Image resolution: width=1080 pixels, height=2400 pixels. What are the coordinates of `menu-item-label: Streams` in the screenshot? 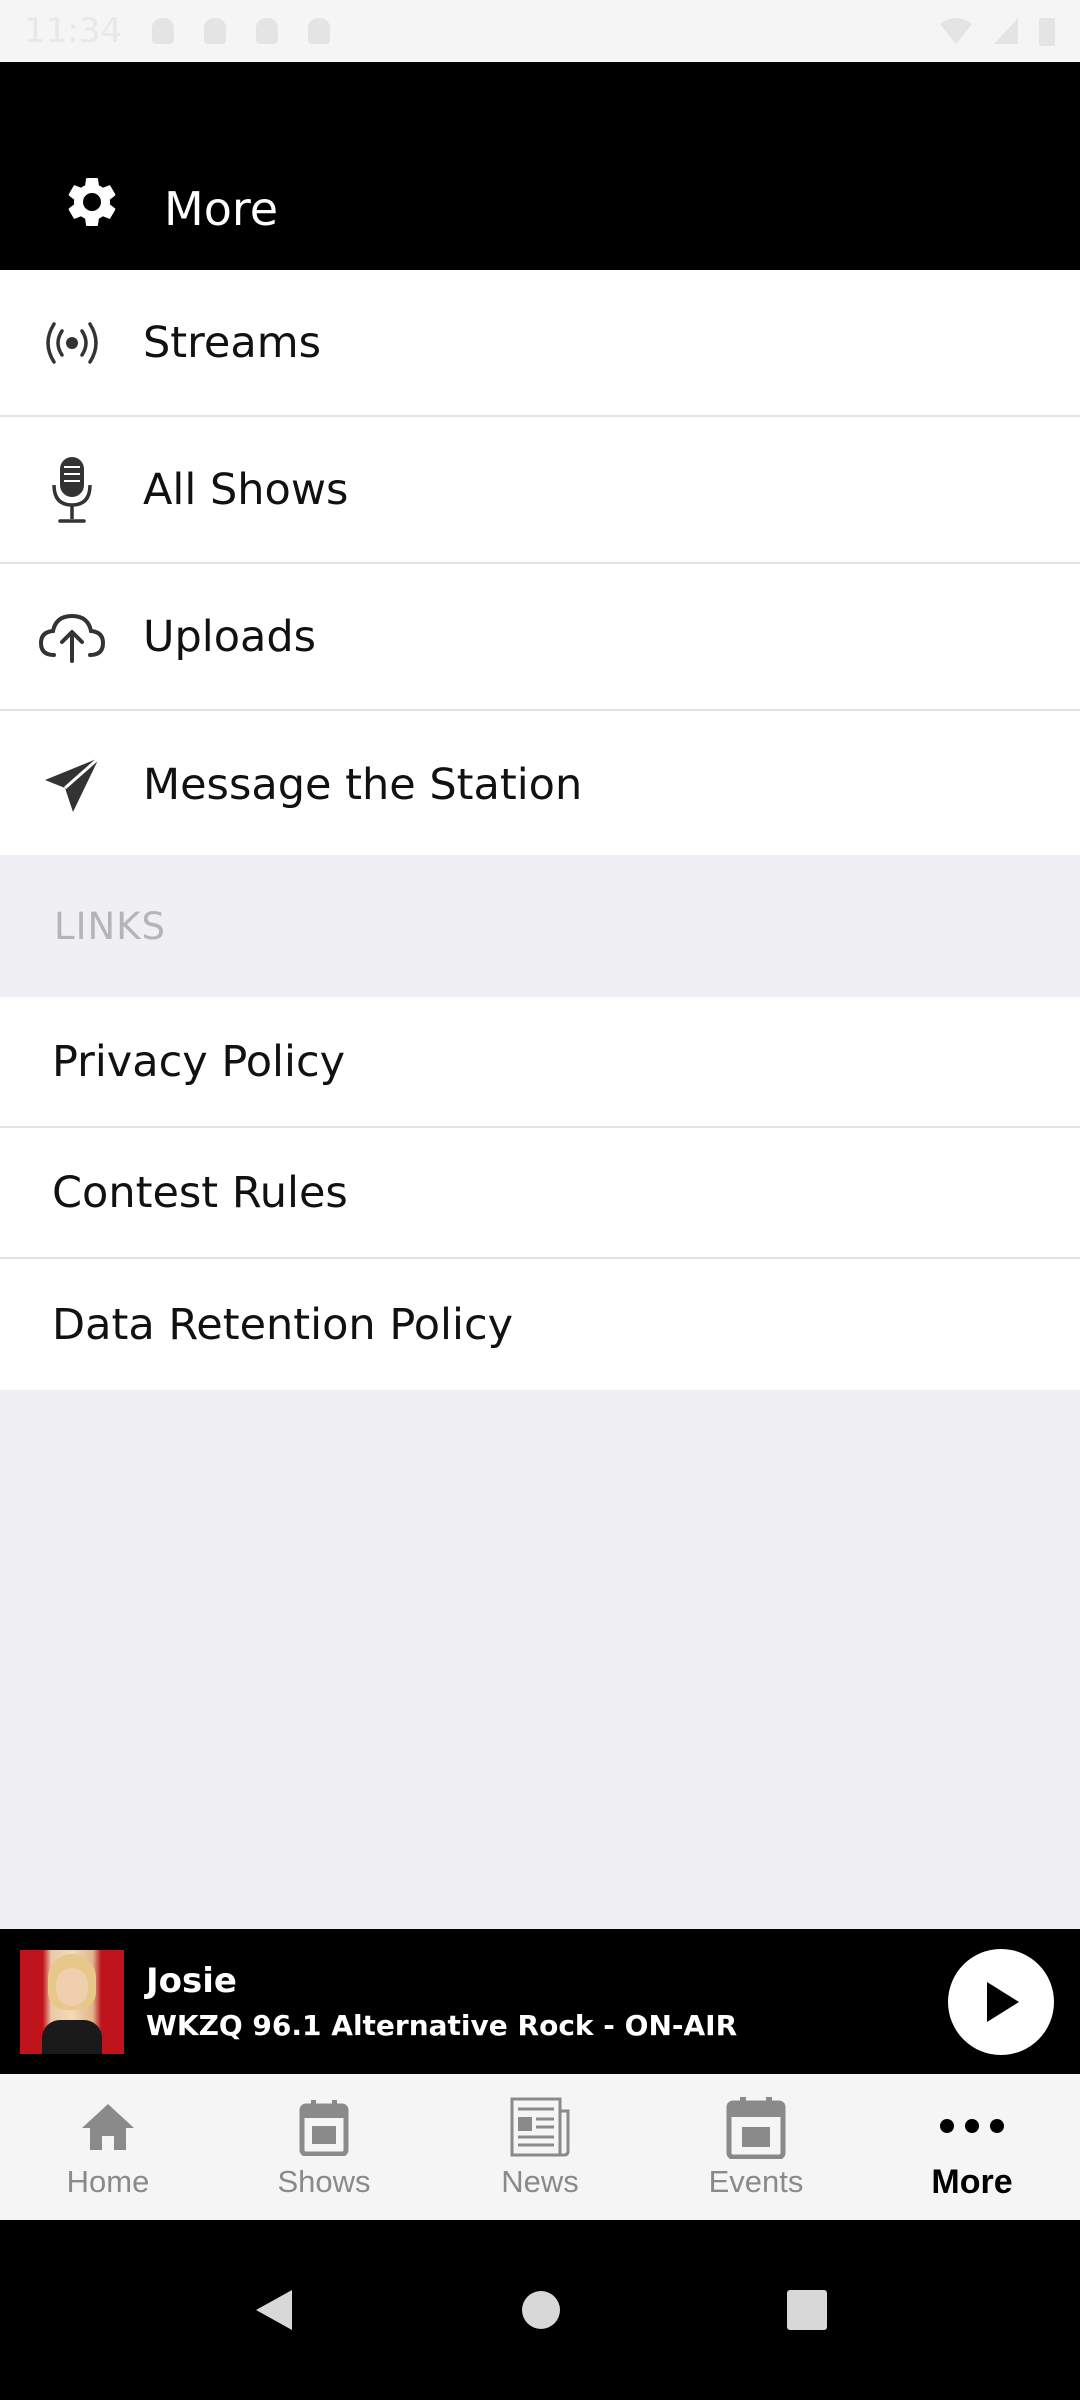 It's located at (232, 342).